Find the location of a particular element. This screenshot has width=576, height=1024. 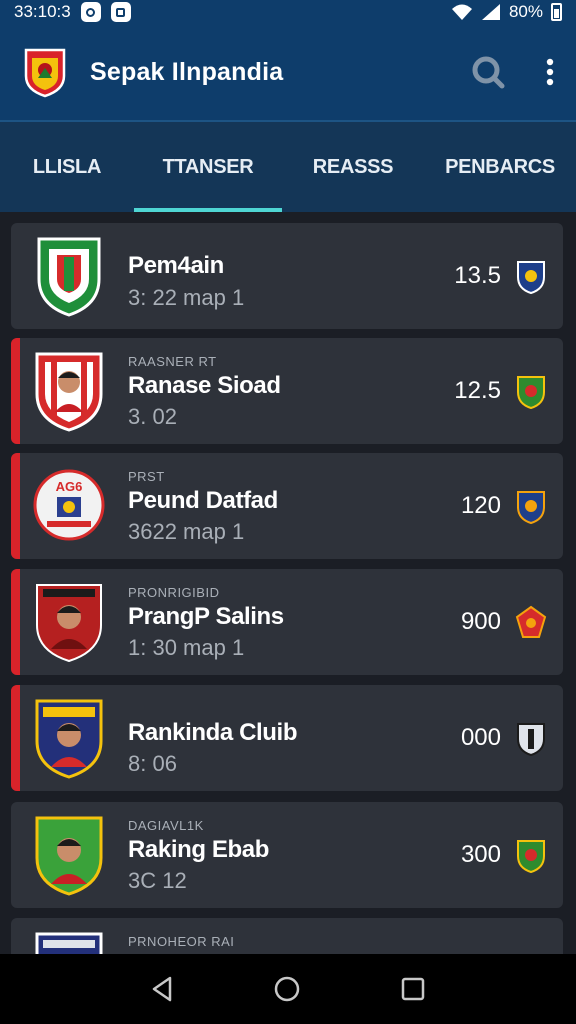

club-name: PrangP Salins is located at coordinates (206, 616).